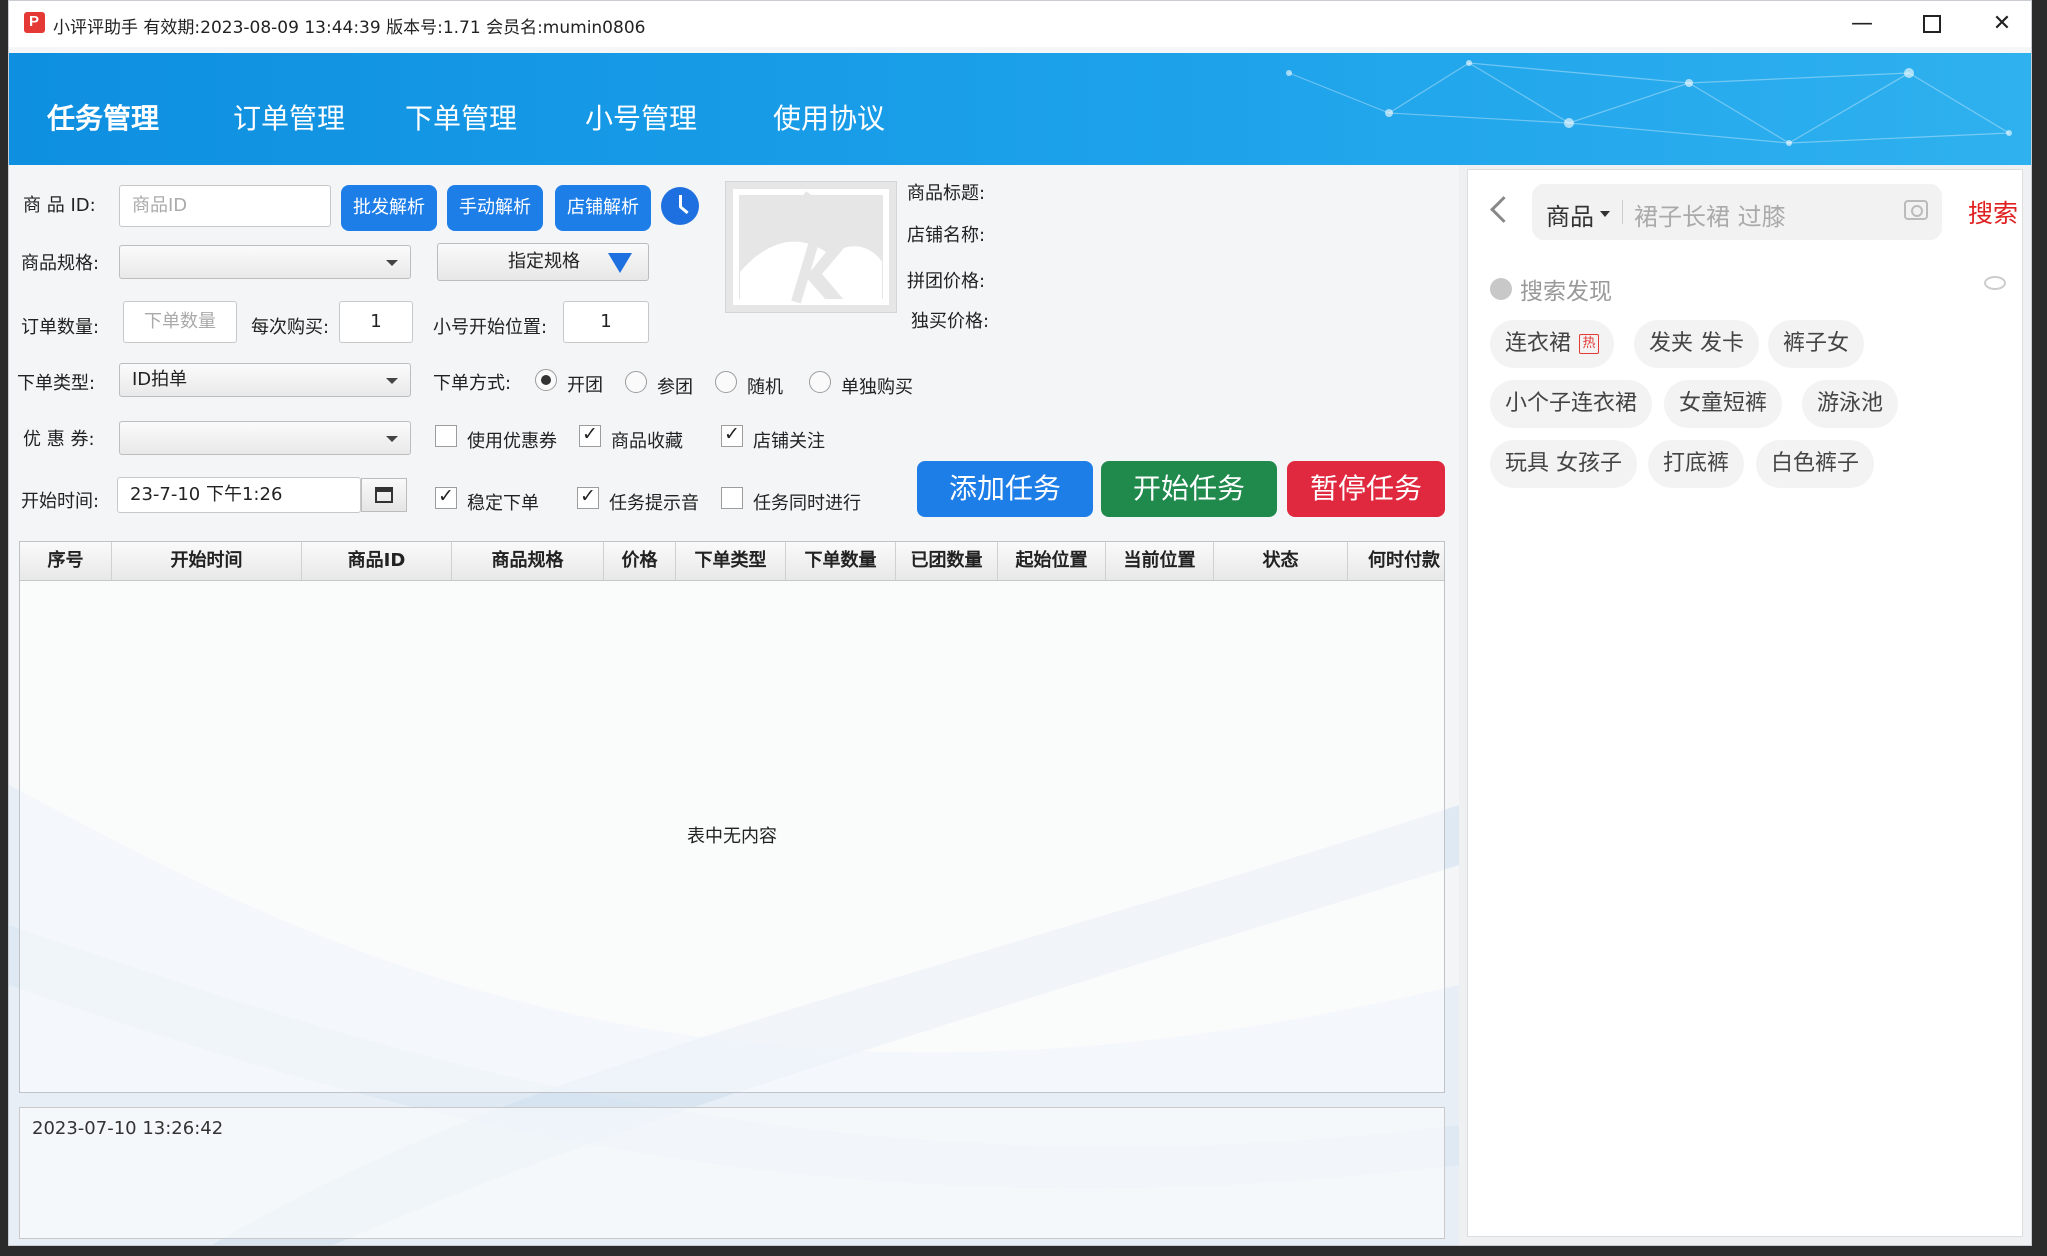 This screenshot has width=2047, height=1256. I want to click on minimize-button: —, so click(1862, 24).